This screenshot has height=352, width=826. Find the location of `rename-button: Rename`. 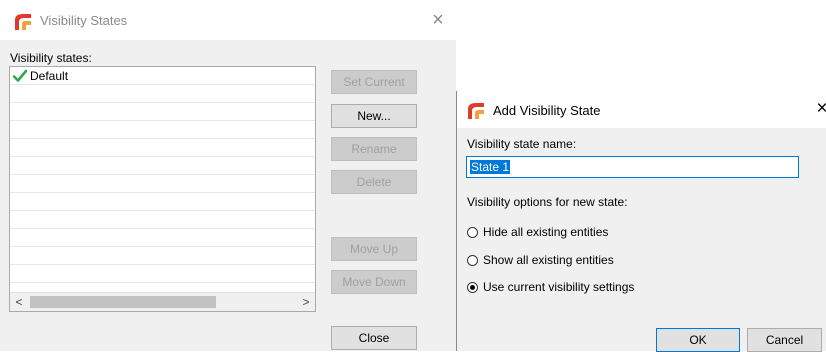

rename-button: Rename is located at coordinates (374, 149).